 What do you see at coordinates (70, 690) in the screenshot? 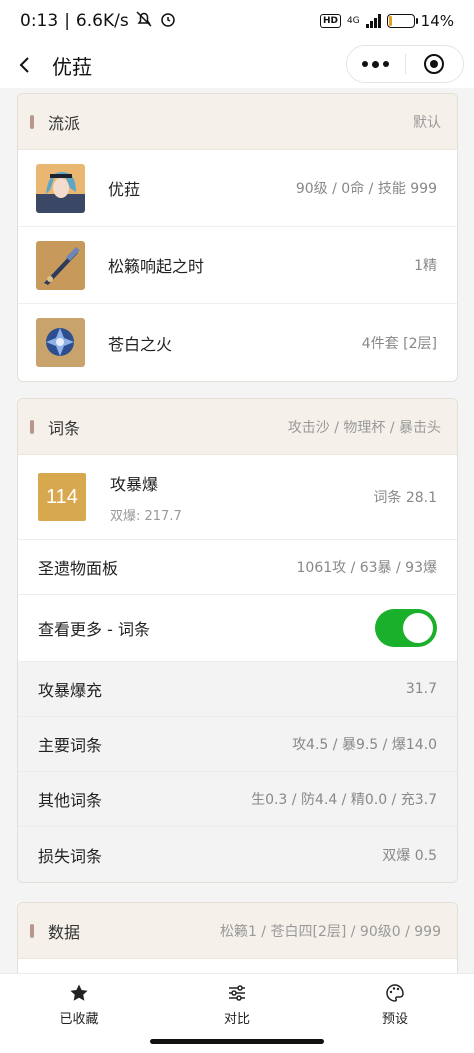
I see `detail-label: 攻暴爆充` at bounding box center [70, 690].